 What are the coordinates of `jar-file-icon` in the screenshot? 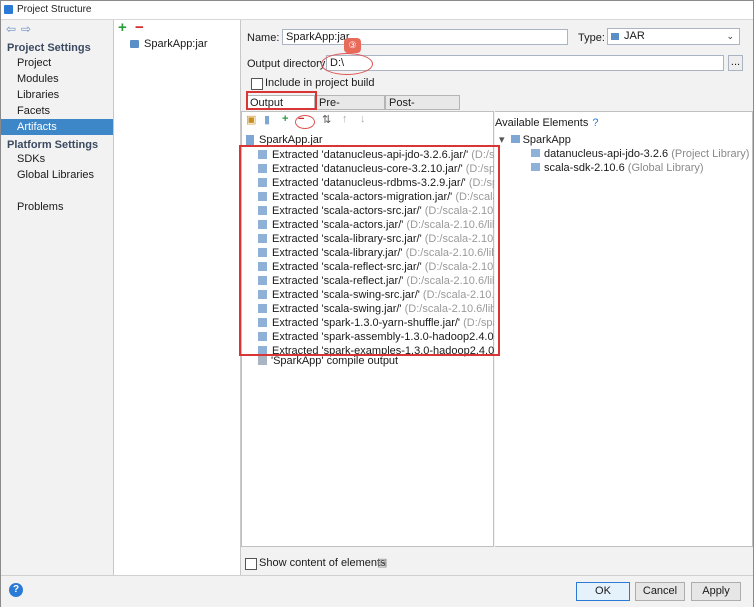 It's located at (250, 140).